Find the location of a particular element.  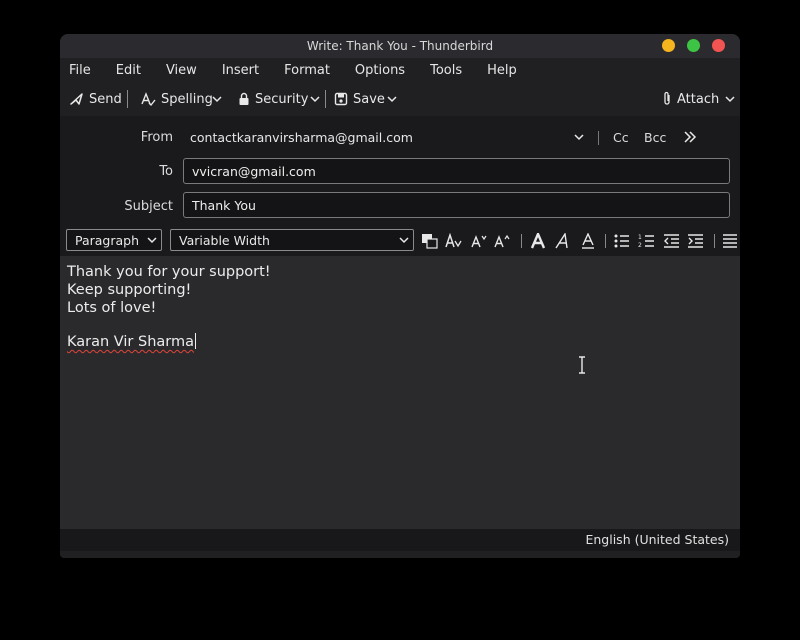

save-label: Save is located at coordinates (369, 99).